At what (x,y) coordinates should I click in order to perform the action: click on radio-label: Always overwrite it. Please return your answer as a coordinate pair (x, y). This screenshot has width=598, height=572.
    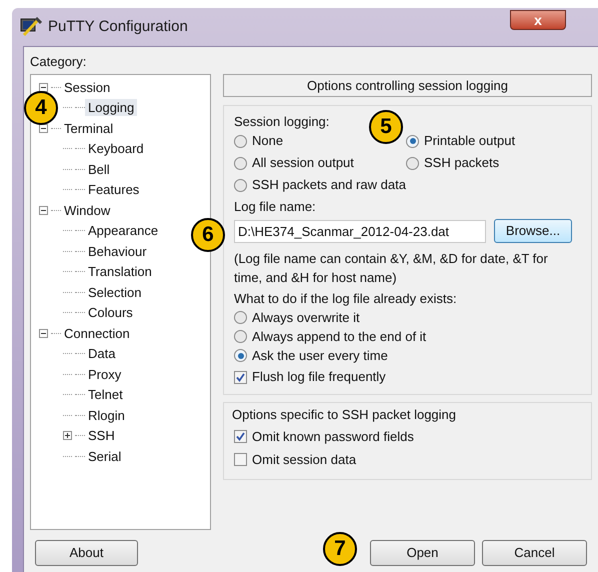
    Looking at the image, I should click on (306, 317).